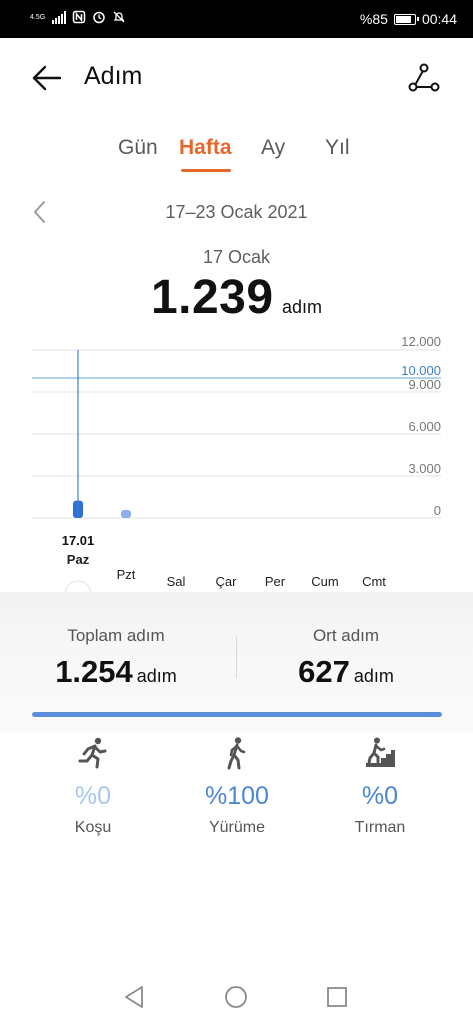 The image size is (473, 1024). Describe the element at coordinates (176, 581) in the screenshot. I see `x-tick-label: Sal` at that location.